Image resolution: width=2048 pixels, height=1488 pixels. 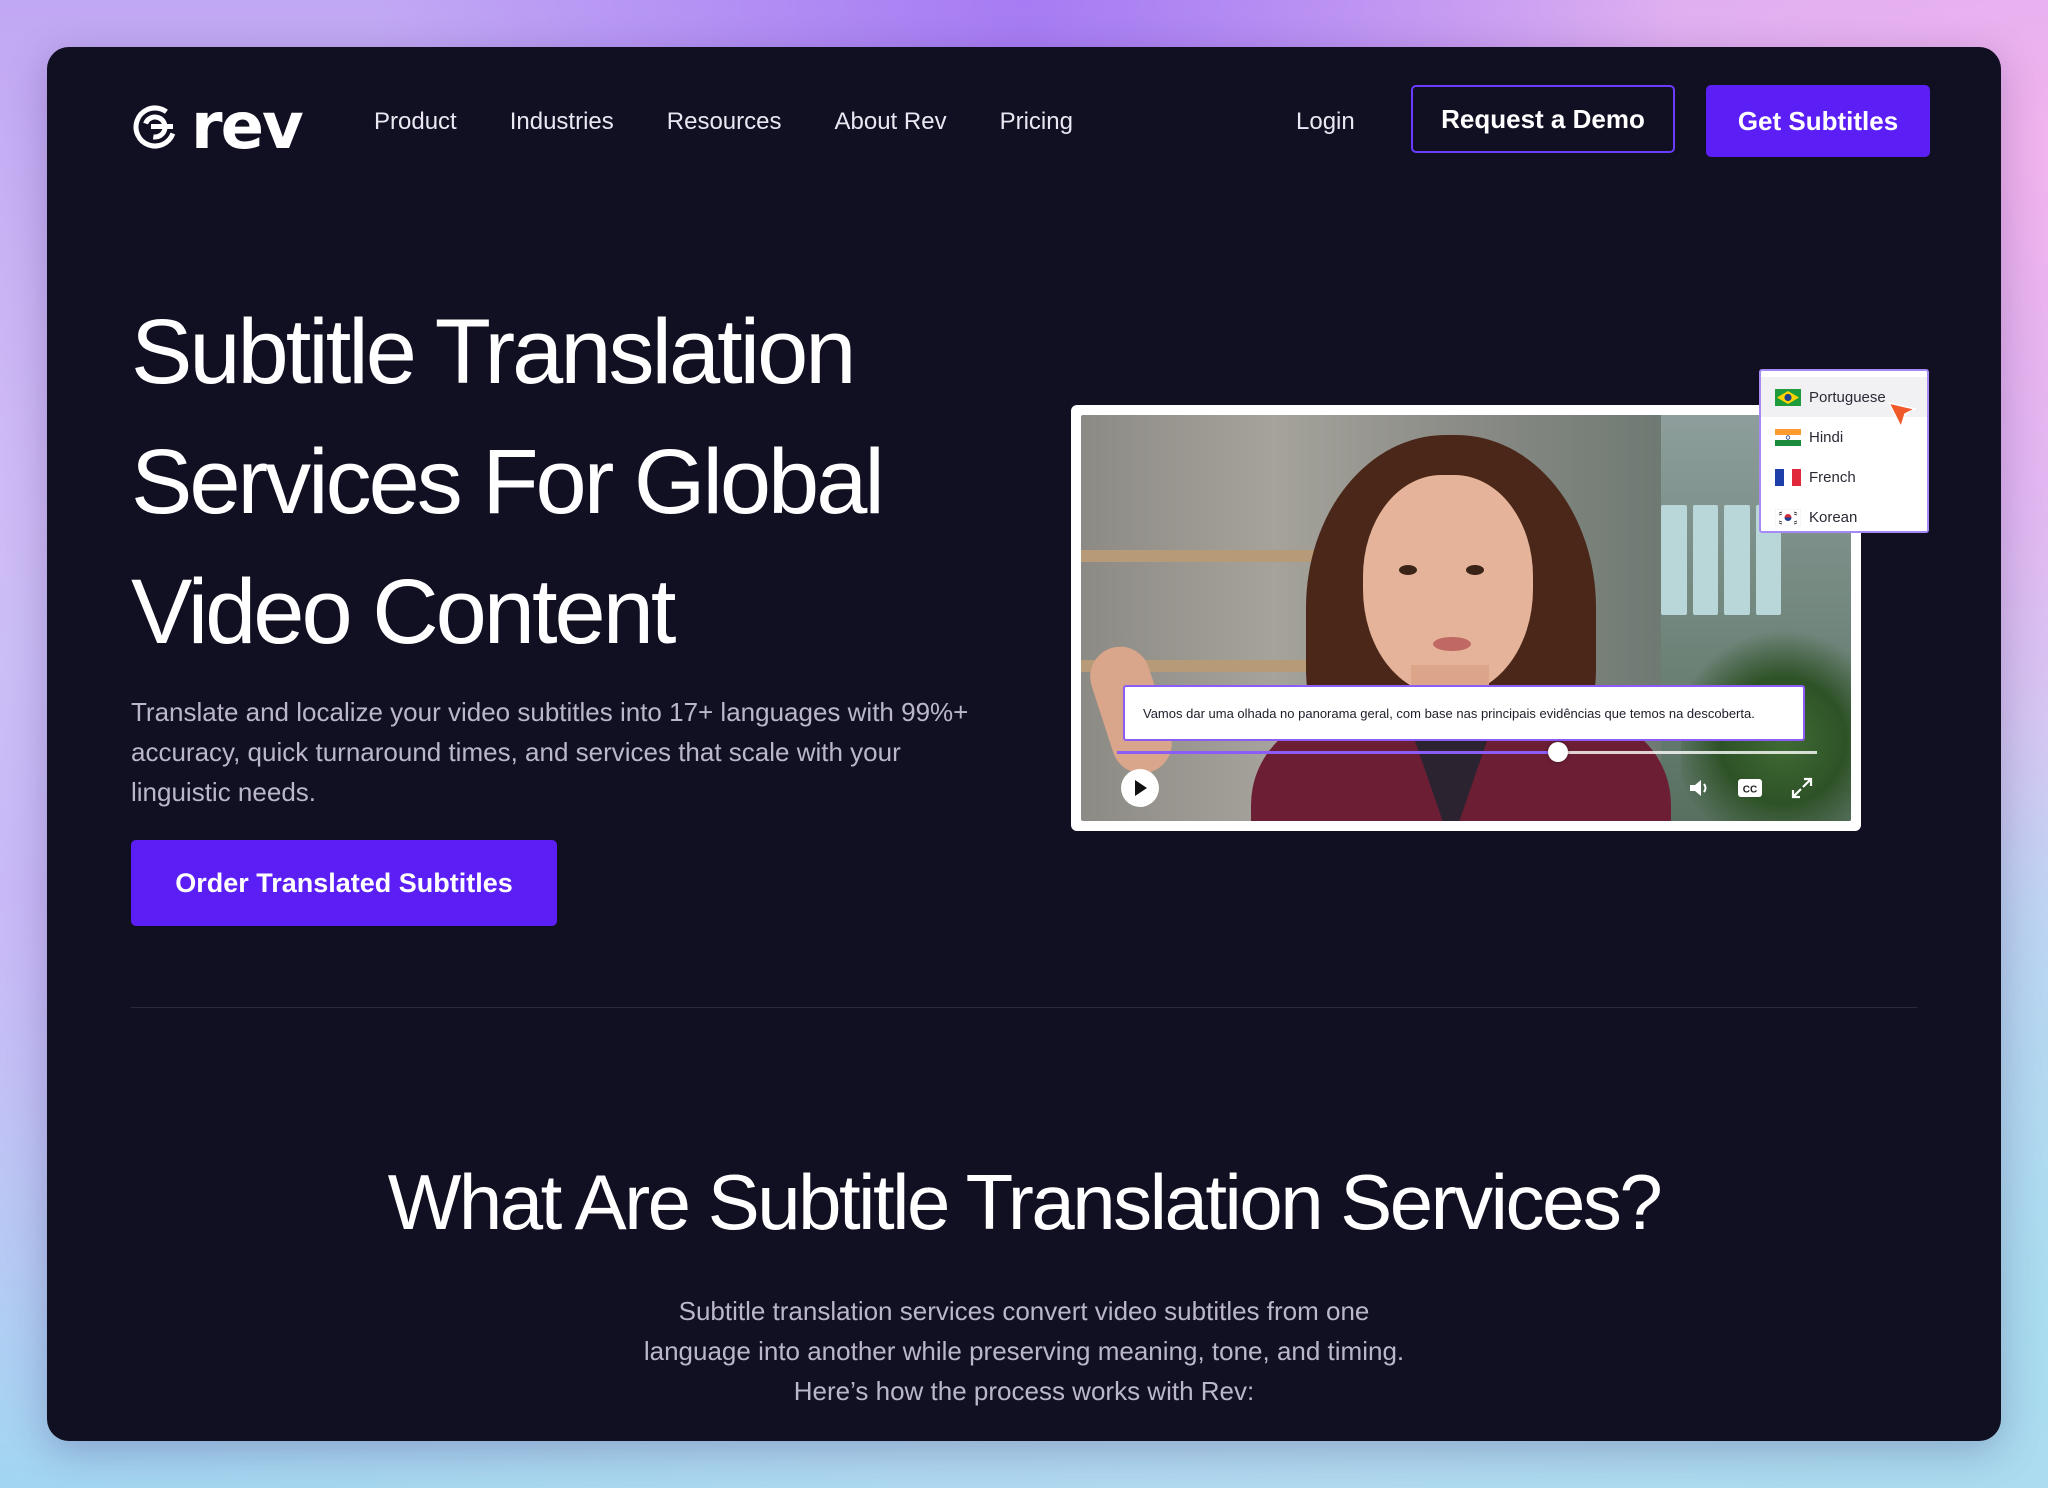 I want to click on brazil-flag-icon, so click(x=1788, y=397).